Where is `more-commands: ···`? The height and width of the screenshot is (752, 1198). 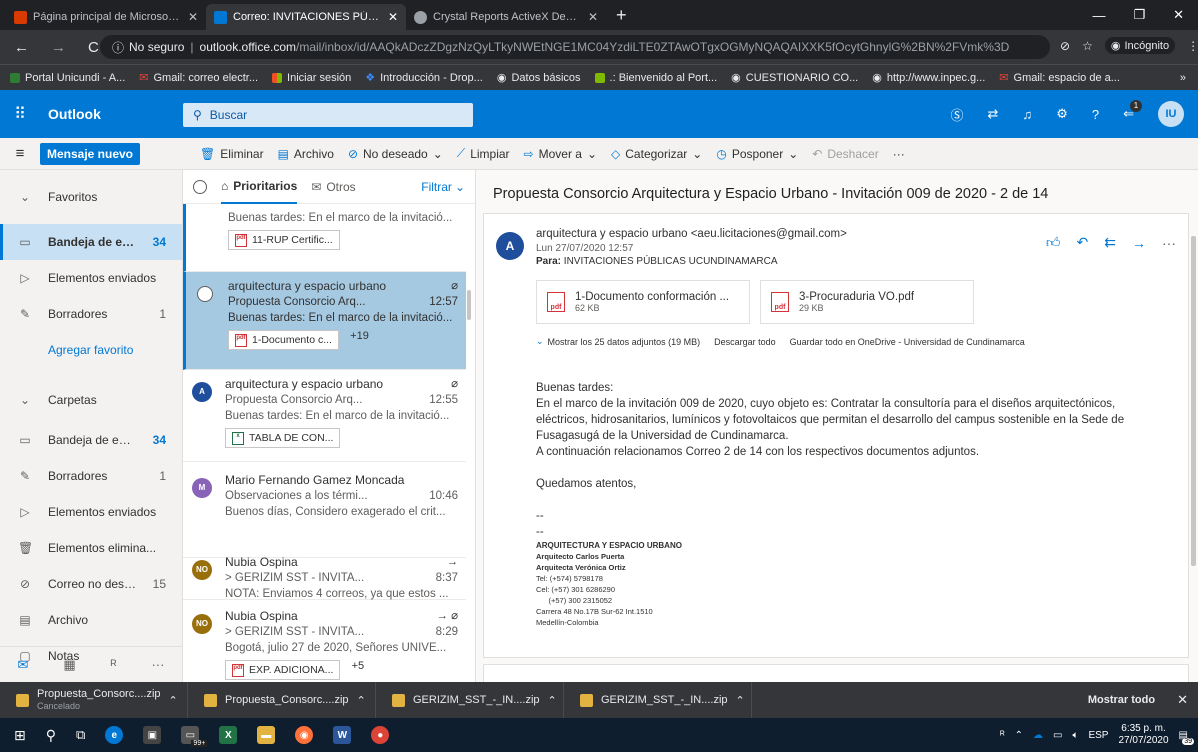
more-commands: ··· is located at coordinates (899, 154).